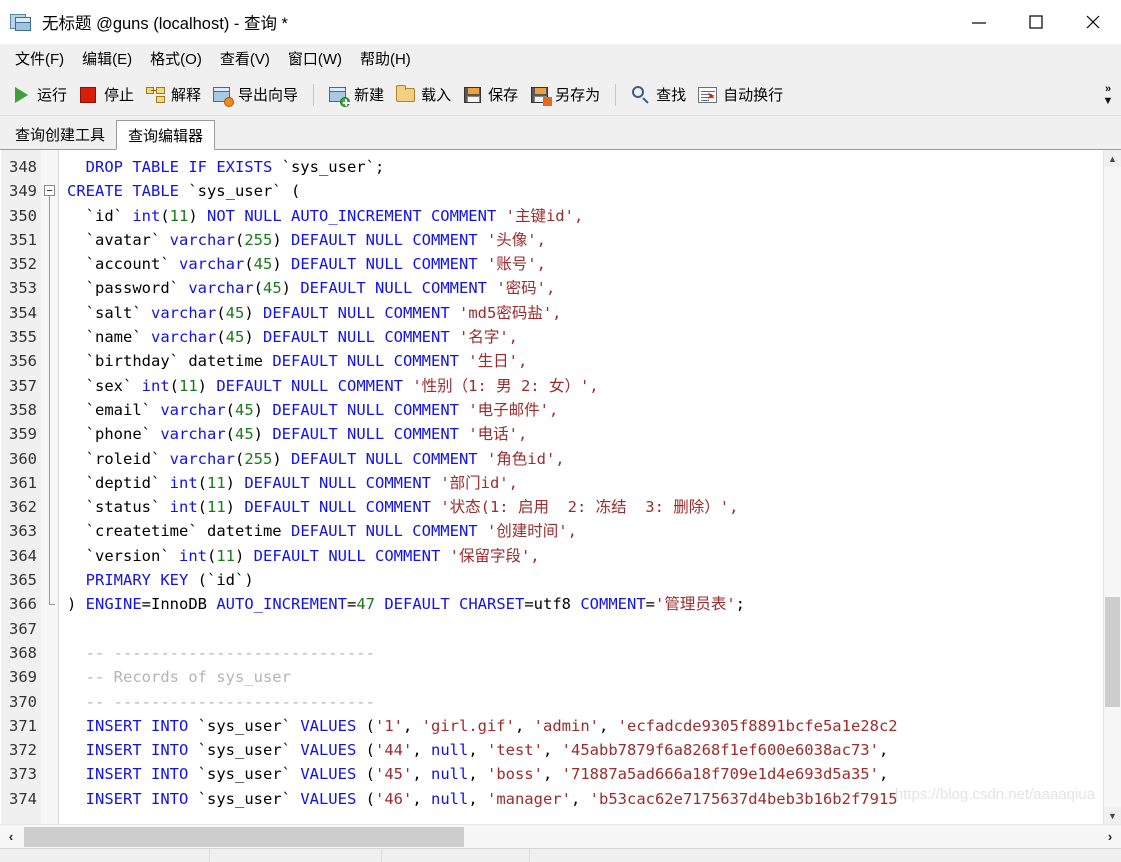 The width and height of the screenshot is (1121, 862). I want to click on vertical-scroll-thumb, so click(1112, 652).